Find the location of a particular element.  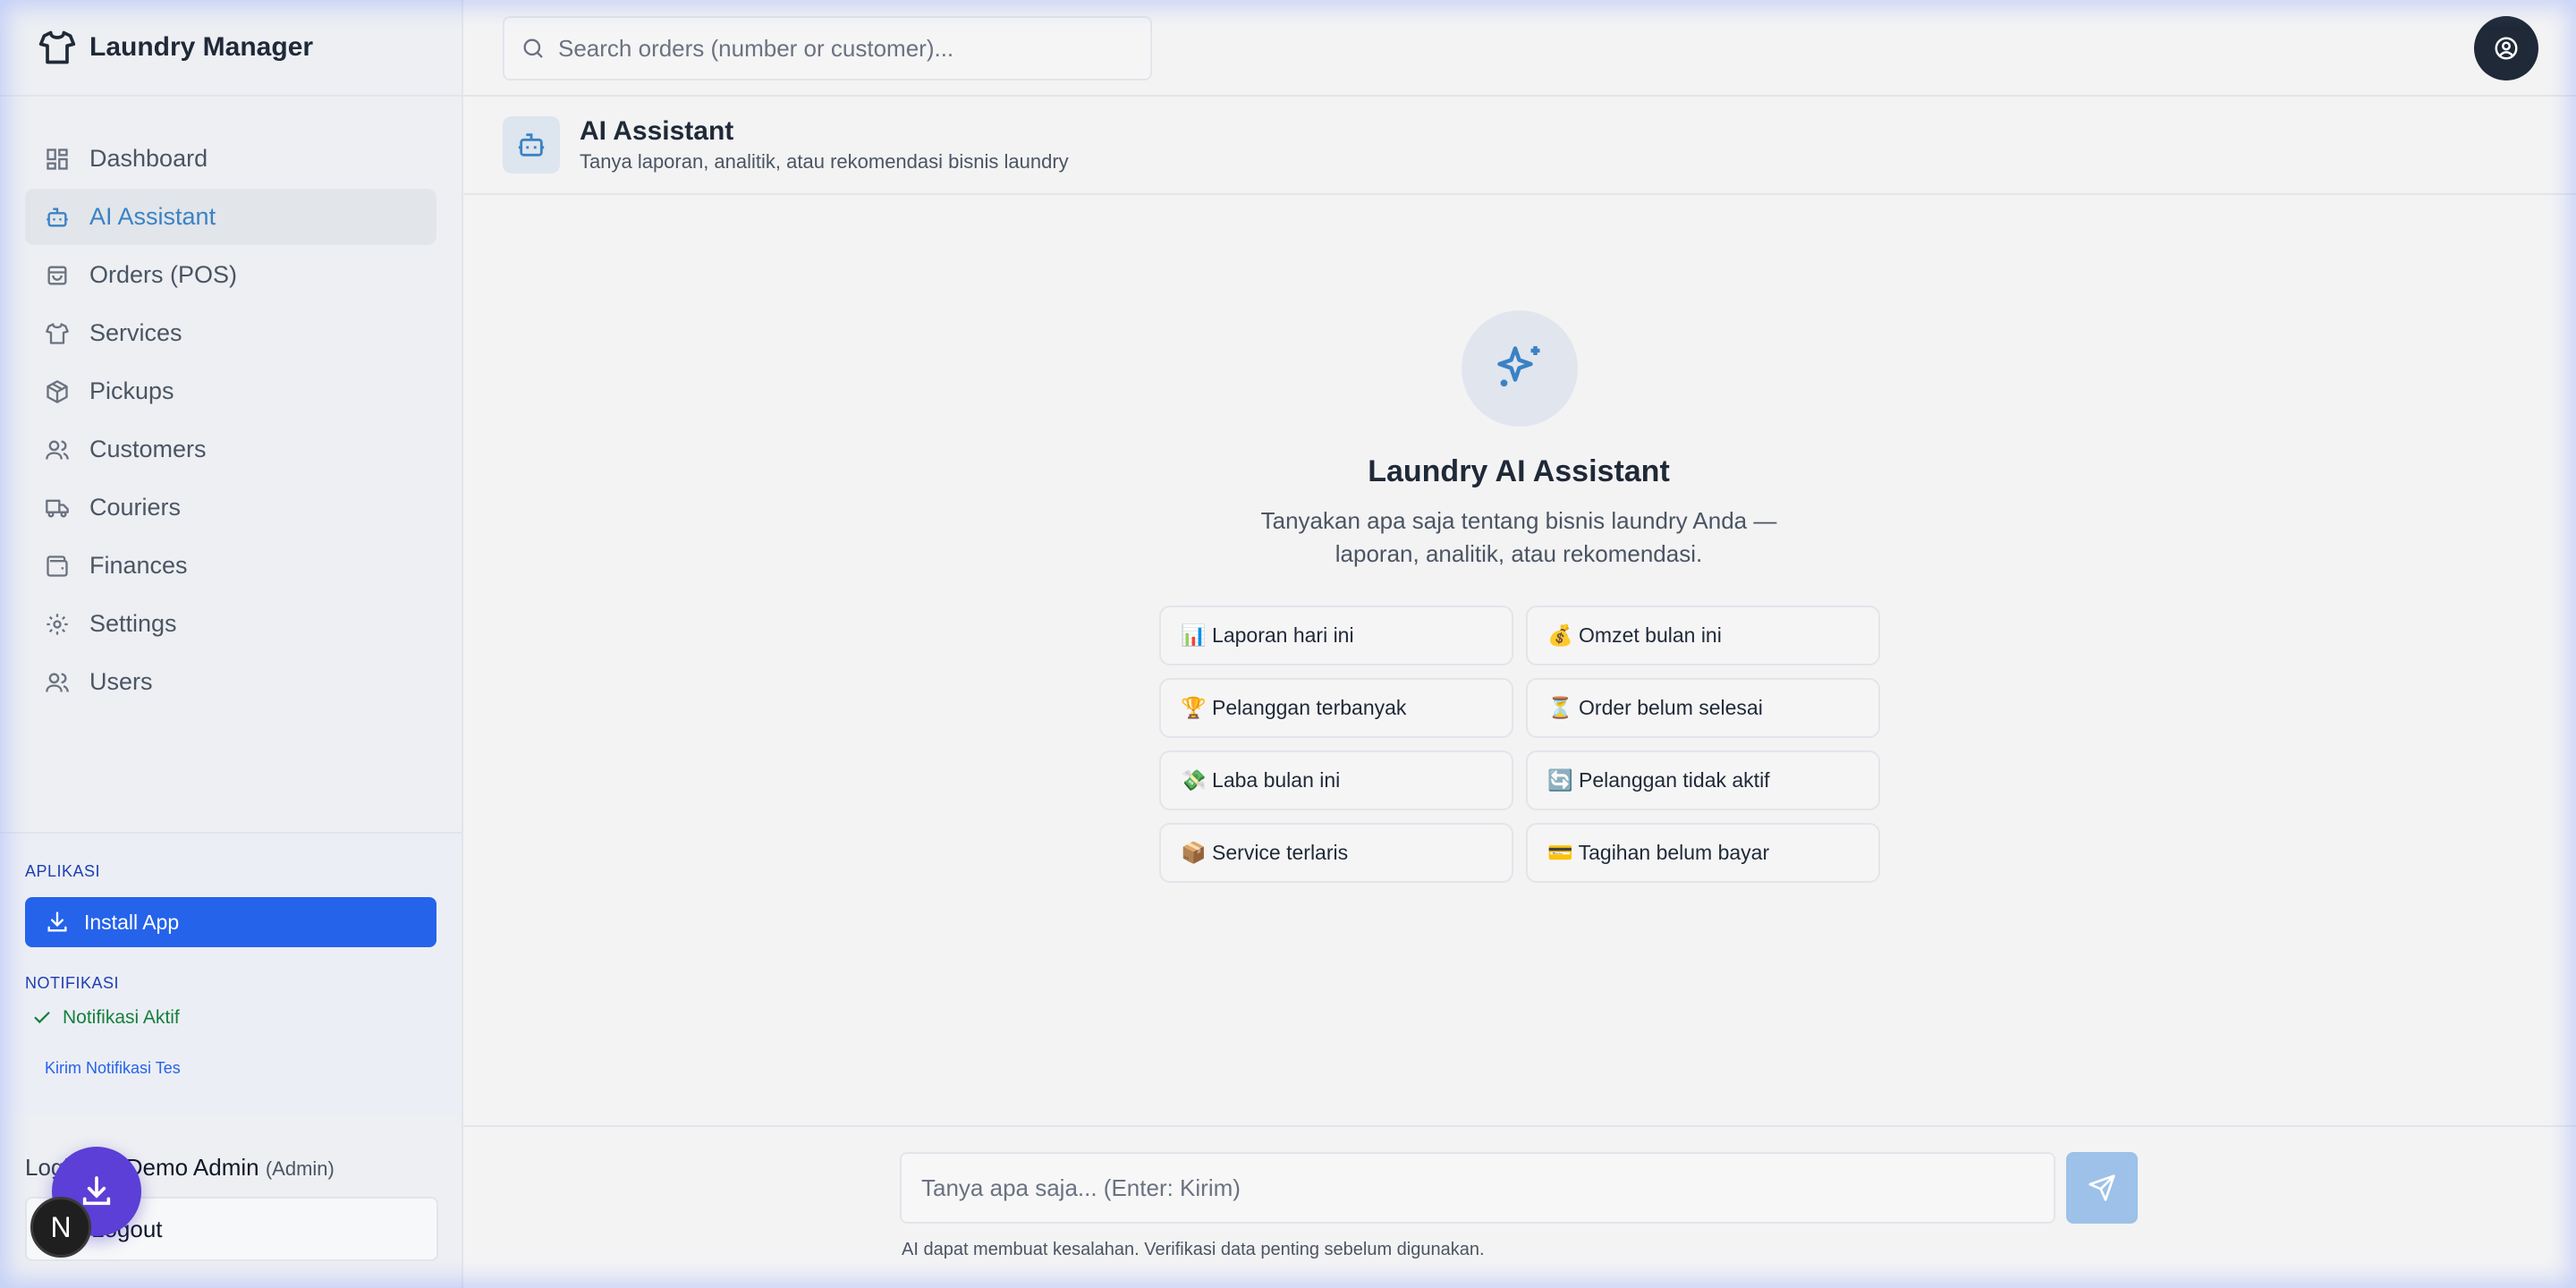

sidebar-item-dashboard: Dashboard is located at coordinates (230, 159).